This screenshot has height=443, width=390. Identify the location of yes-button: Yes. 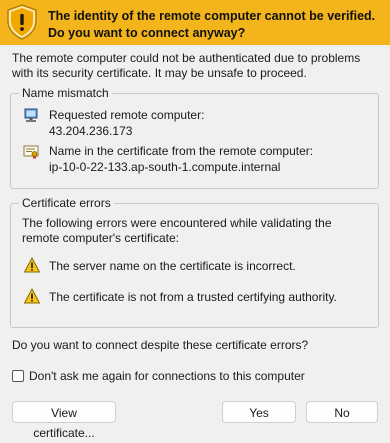
(259, 412).